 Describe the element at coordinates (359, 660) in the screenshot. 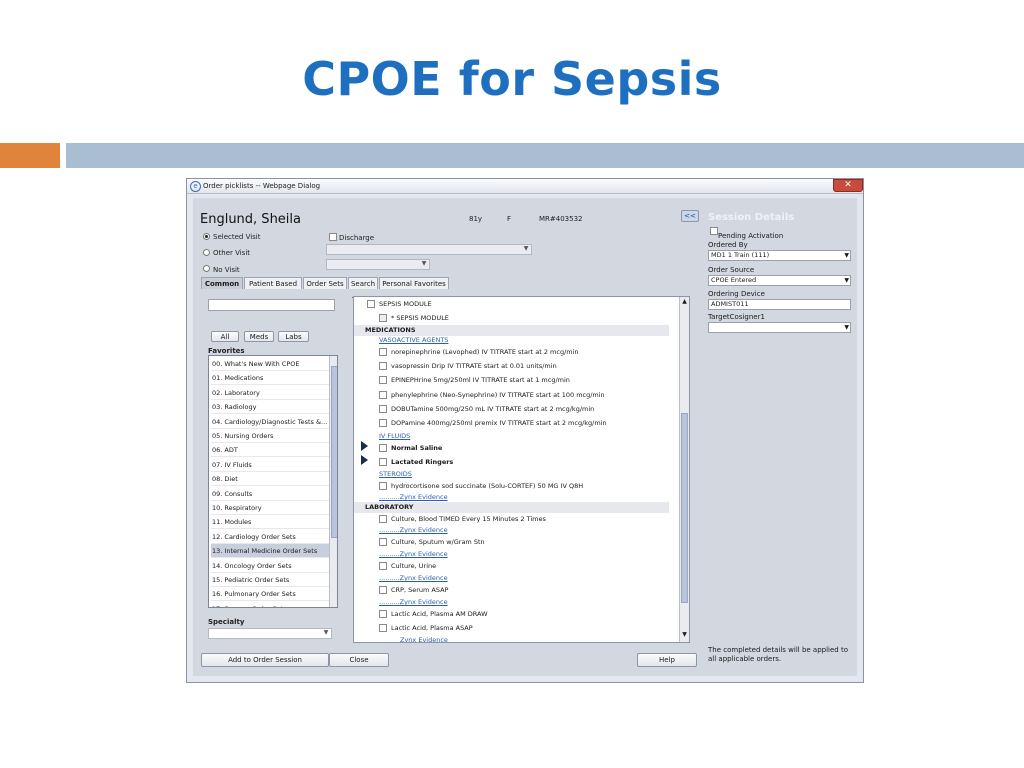

I see `close-button: Close` at that location.